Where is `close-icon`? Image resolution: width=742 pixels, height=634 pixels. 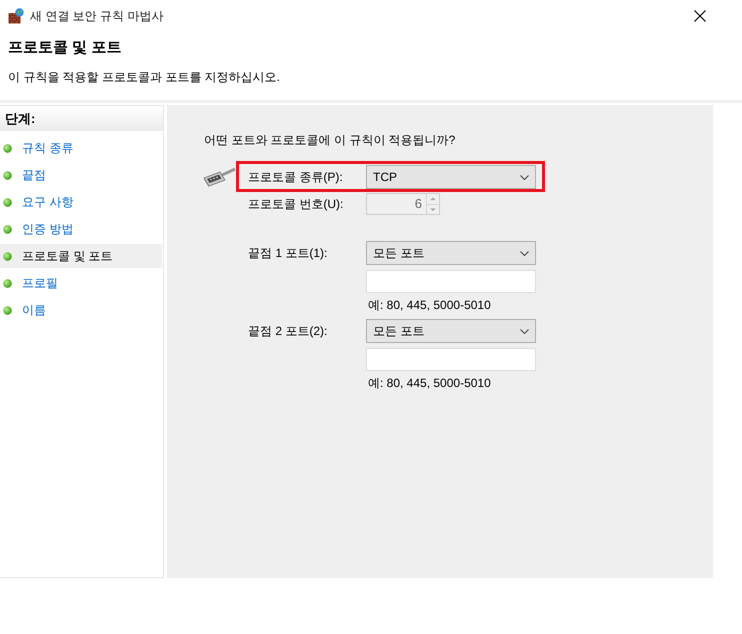 close-icon is located at coordinates (700, 16).